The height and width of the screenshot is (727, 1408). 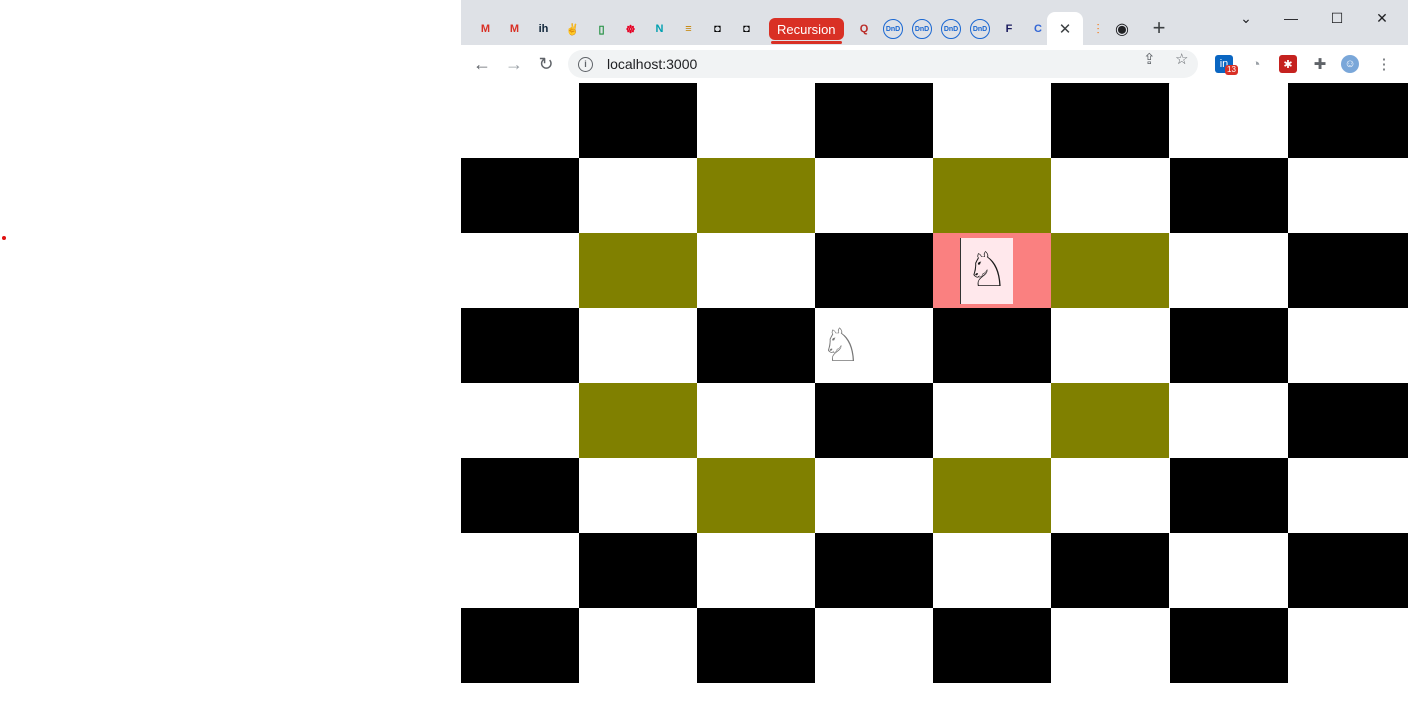 What do you see at coordinates (1384, 64) in the screenshot?
I see `menu-dots-icon: ⋮` at bounding box center [1384, 64].